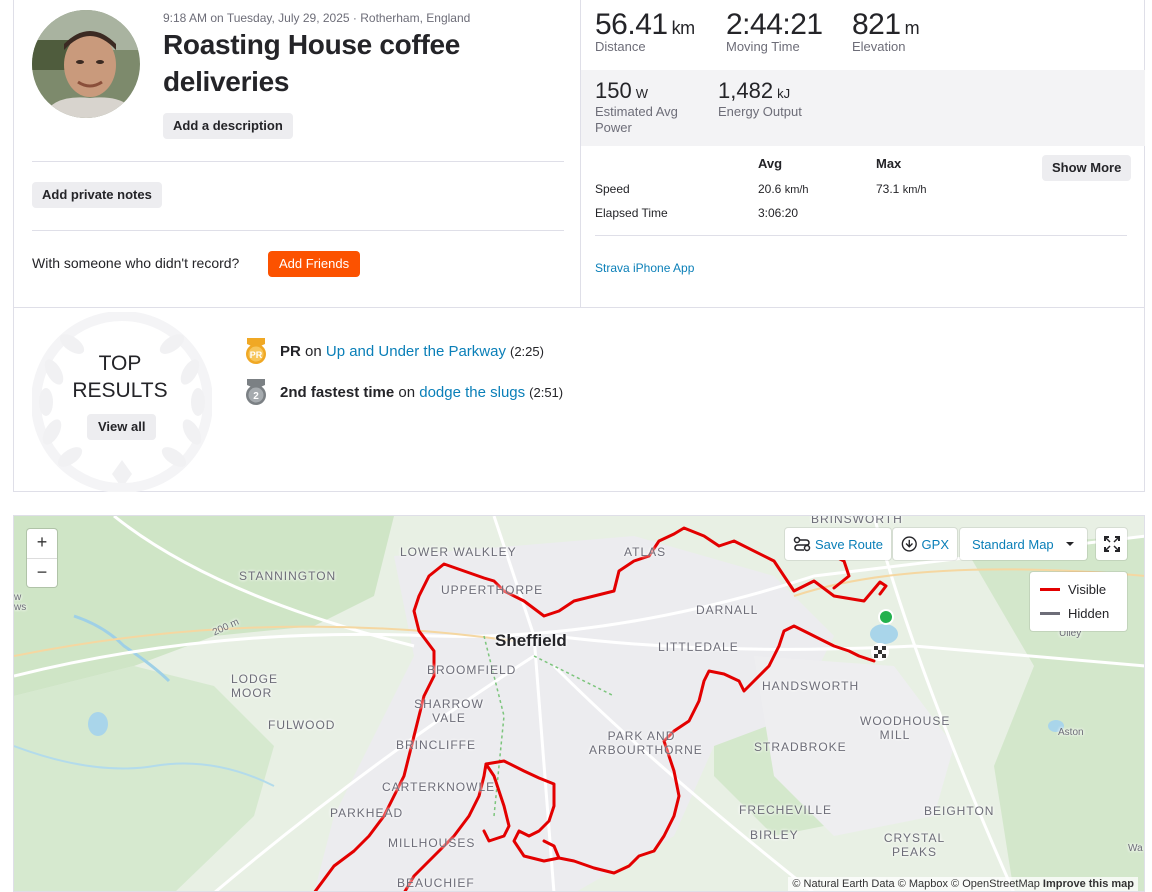  What do you see at coordinates (42, 572) in the screenshot?
I see `zoom-out-button: −` at bounding box center [42, 572].